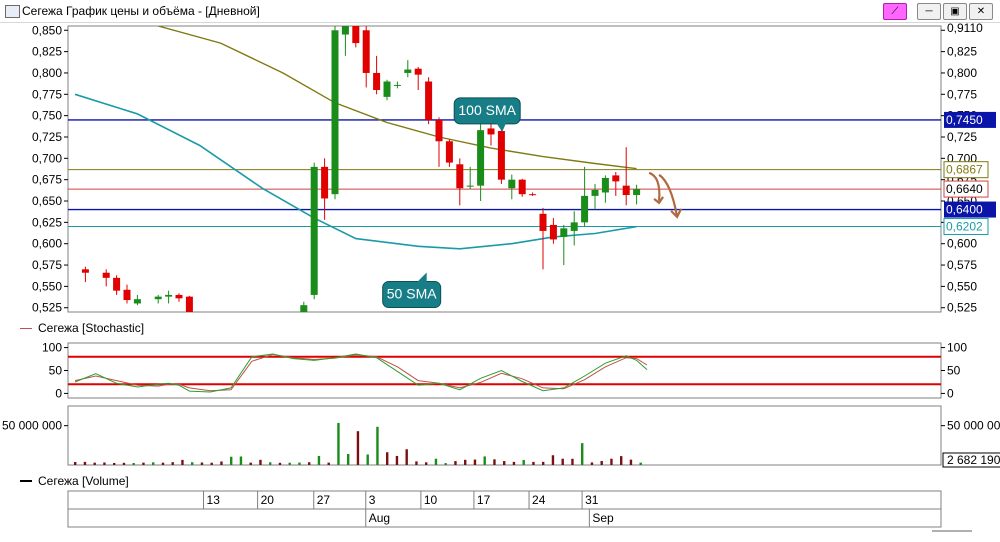 Image resolution: width=1000 pixels, height=542 pixels. What do you see at coordinates (955, 11) in the screenshot?
I see `restore-button: ▣` at bounding box center [955, 11].